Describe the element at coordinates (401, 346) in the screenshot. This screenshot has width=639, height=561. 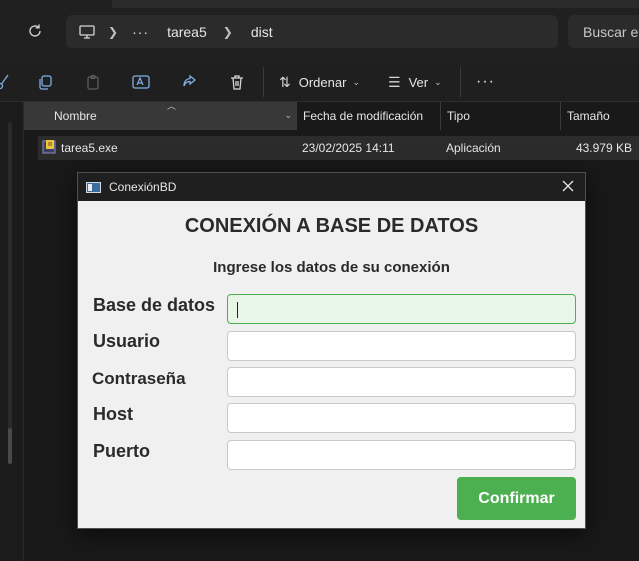
I see `user-input` at that location.